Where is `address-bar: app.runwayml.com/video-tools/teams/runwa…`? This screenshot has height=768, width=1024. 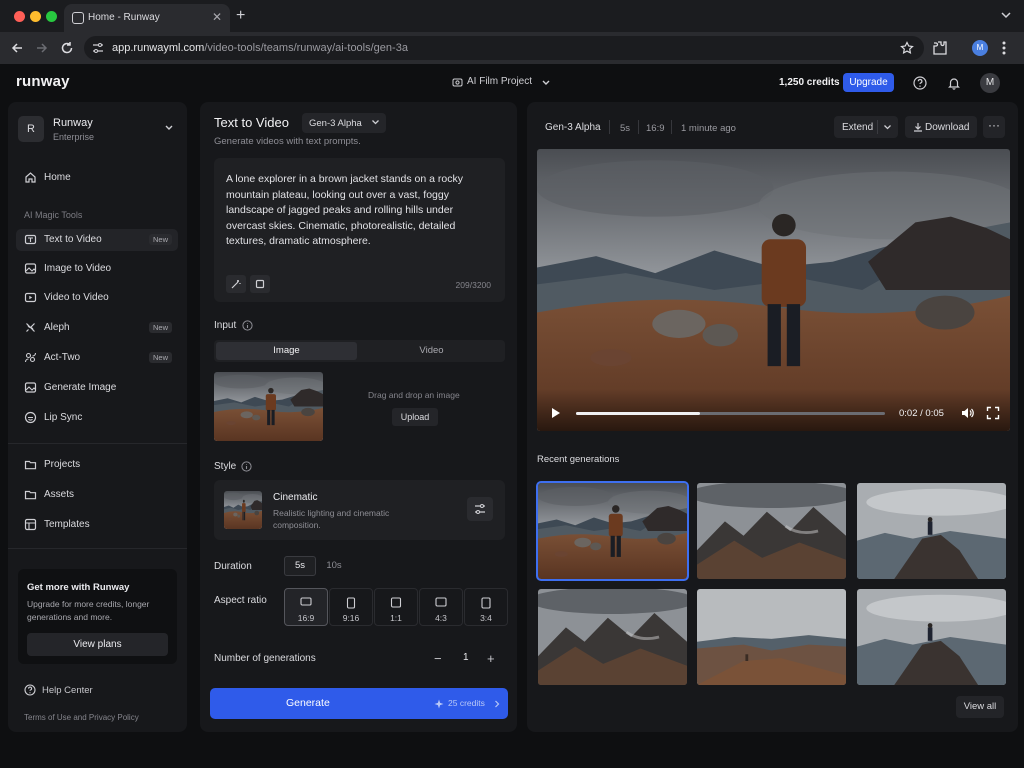 address-bar: app.runwayml.com/video-tools/teams/runwa… is located at coordinates (504, 48).